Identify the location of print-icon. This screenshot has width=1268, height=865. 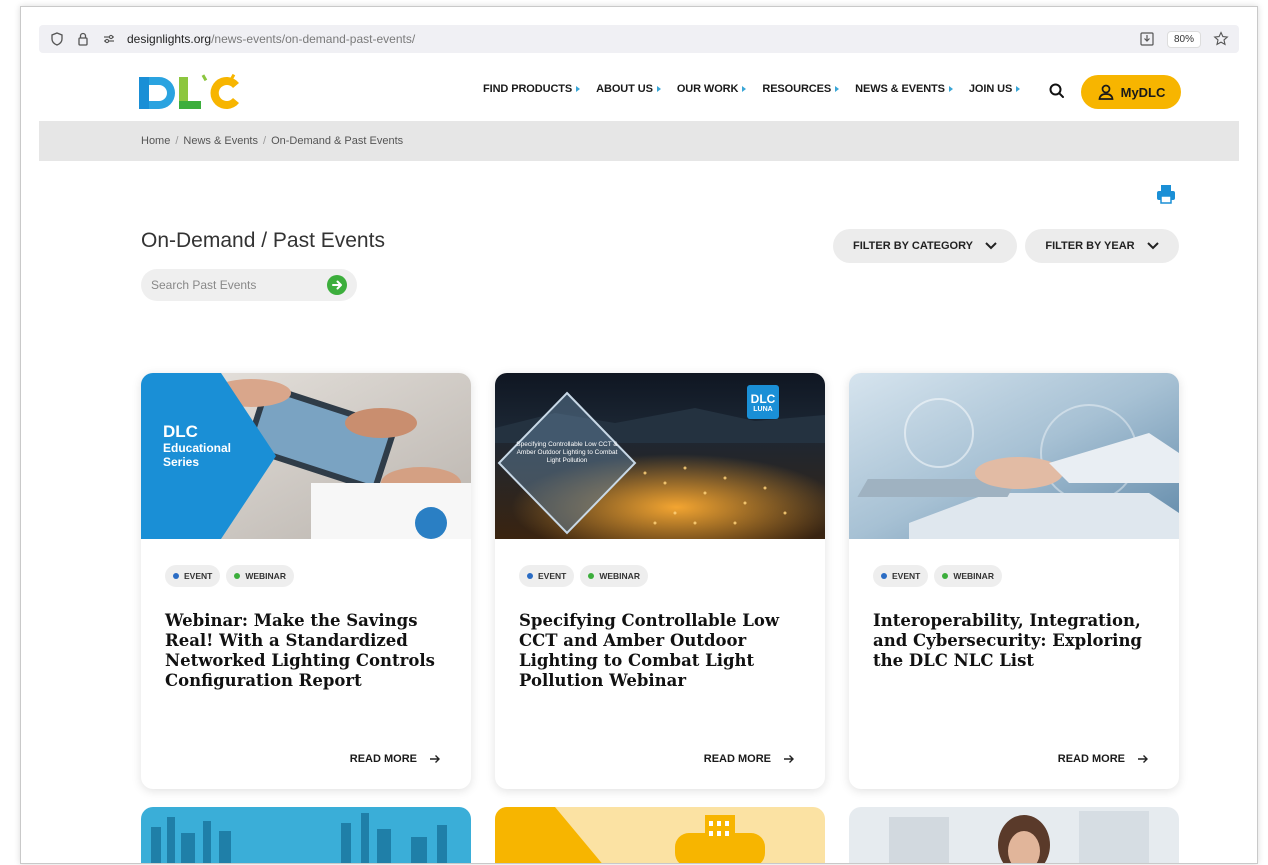
(1166, 194).